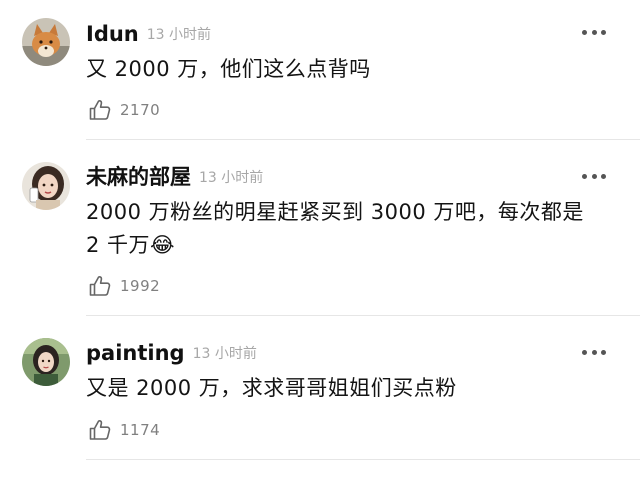  I want to click on comment-text: 又是 2000 万，求求哥哥姐姐们买点粉, so click(271, 388).